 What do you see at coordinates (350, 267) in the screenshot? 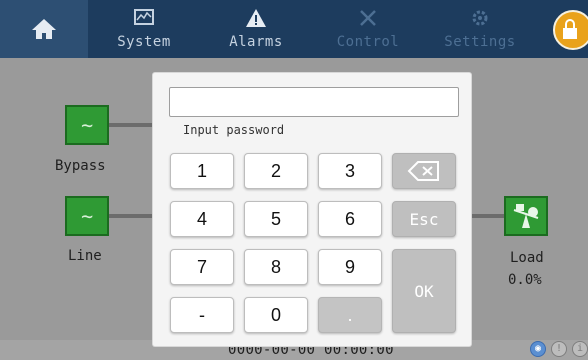
I see `key-9: 9` at bounding box center [350, 267].